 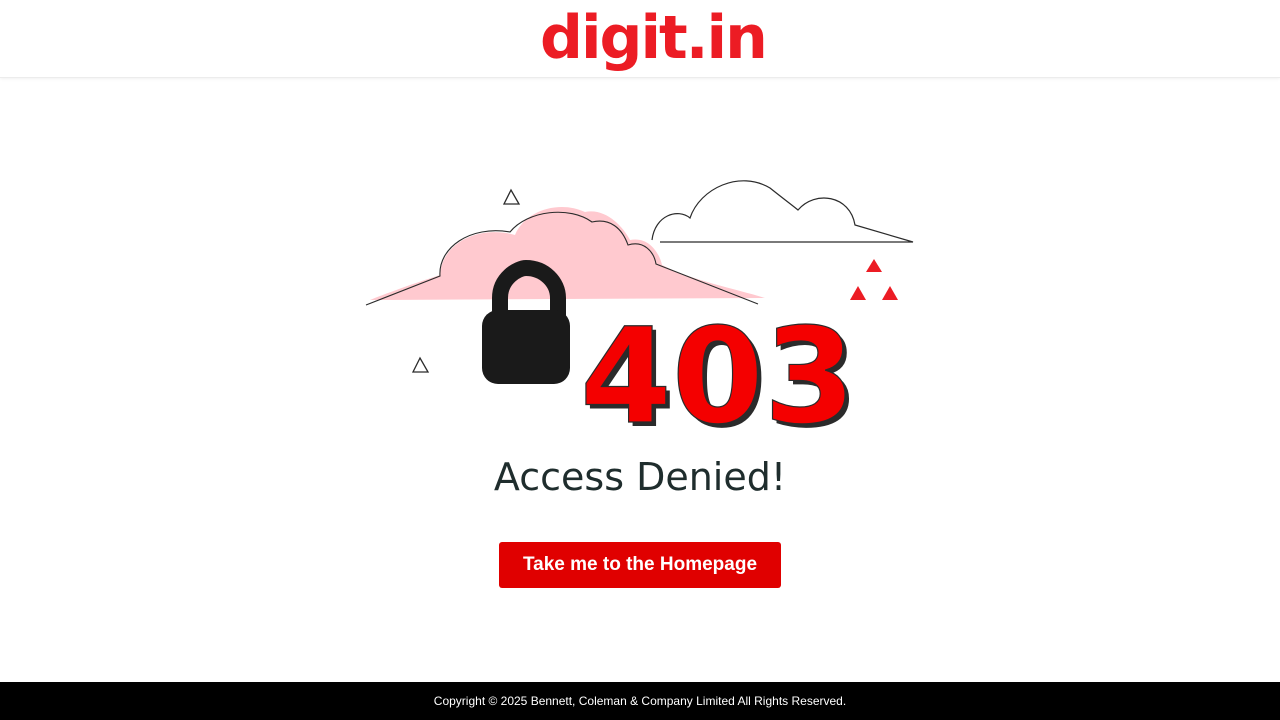 I want to click on cloud-outline-right-icon, so click(x=782, y=211).